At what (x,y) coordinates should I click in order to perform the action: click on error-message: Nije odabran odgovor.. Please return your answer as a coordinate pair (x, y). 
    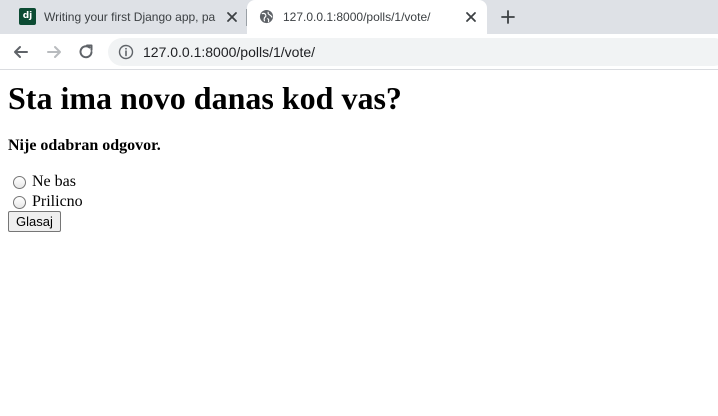
    Looking at the image, I should click on (84, 145).